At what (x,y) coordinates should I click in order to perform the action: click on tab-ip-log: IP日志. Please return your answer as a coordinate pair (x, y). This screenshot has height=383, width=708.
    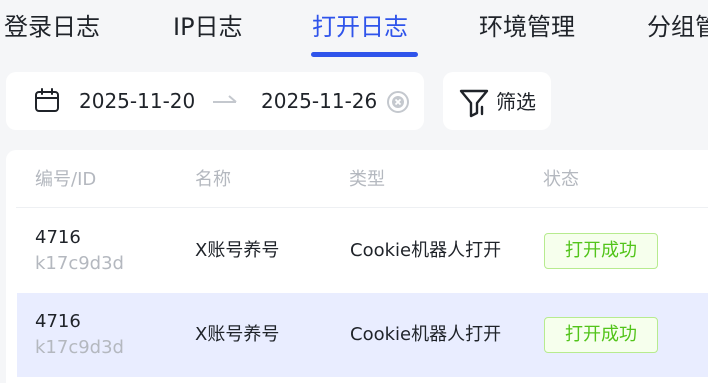
    Looking at the image, I should click on (208, 27).